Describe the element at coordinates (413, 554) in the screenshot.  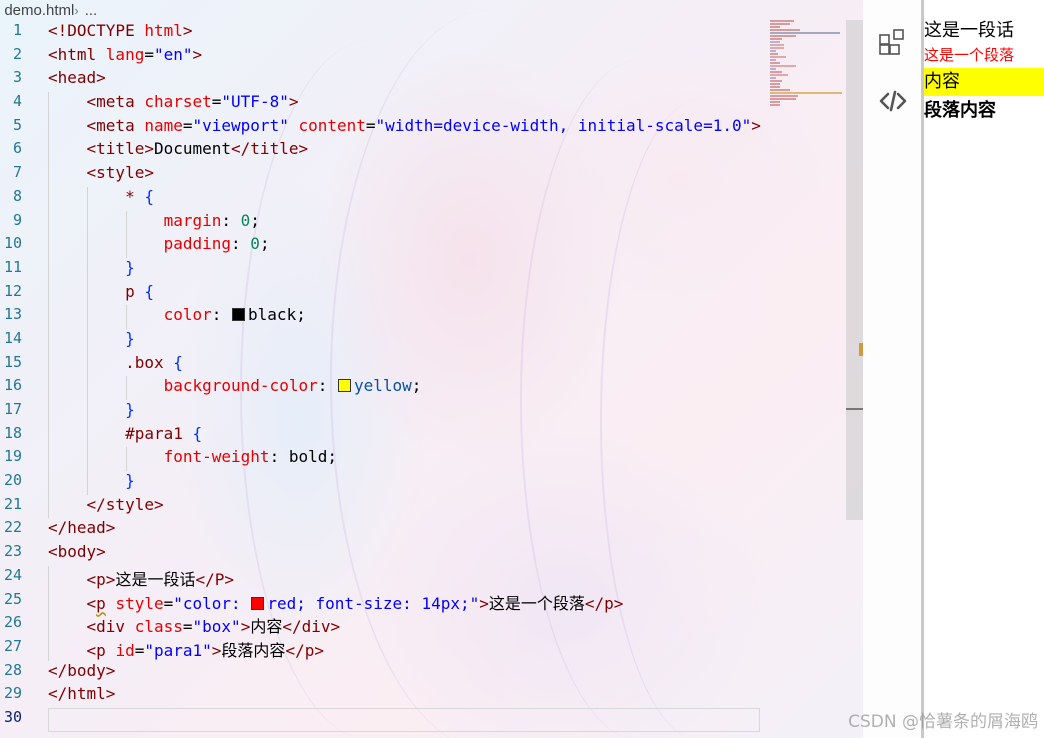
I see `code-line: <body>` at that location.